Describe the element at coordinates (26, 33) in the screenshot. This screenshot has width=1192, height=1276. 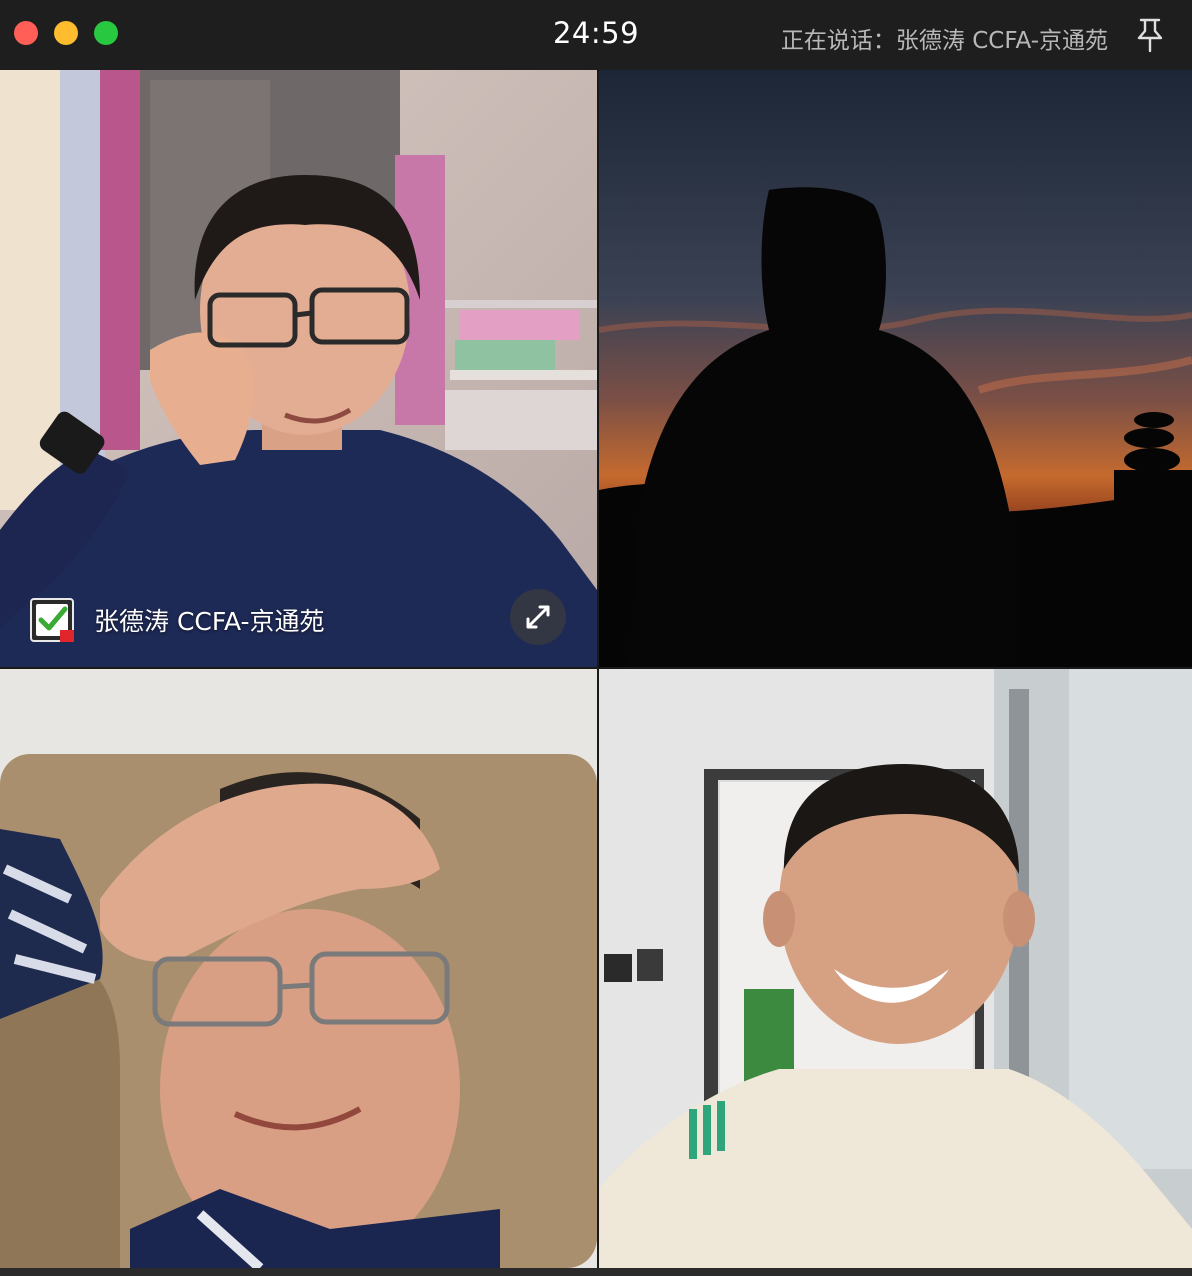
I see `close-button` at that location.